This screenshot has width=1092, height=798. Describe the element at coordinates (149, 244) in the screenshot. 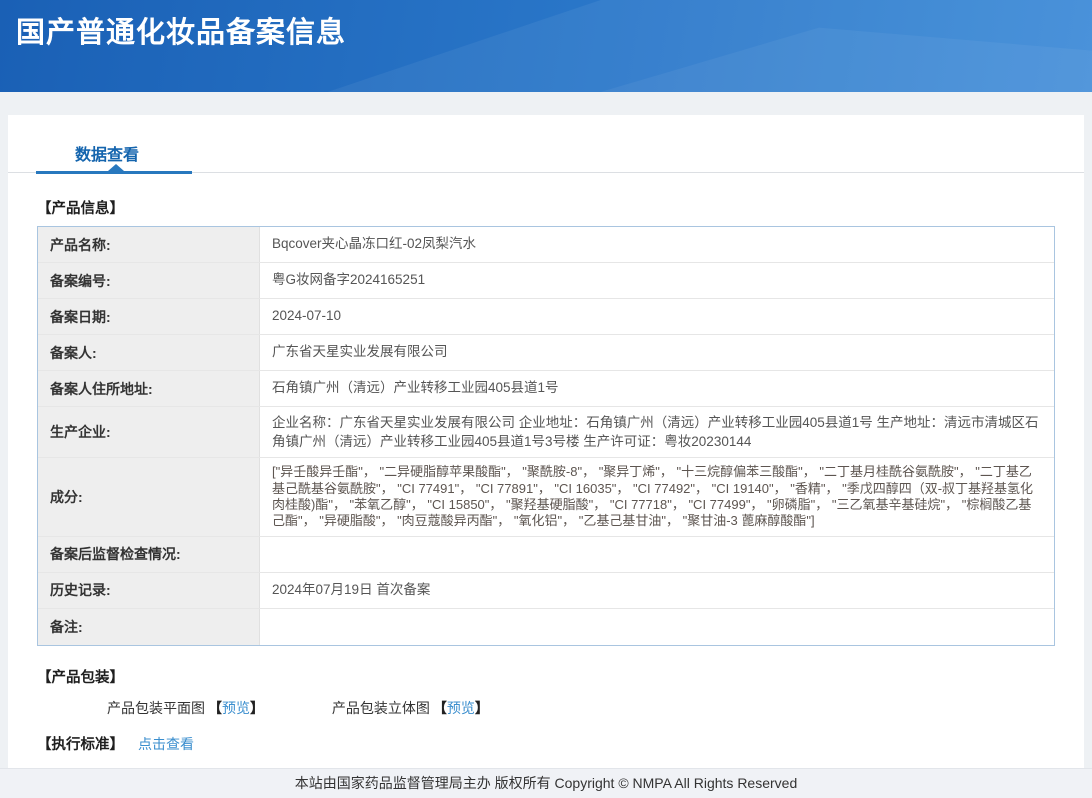

I see `row-label: 产品名称:` at that location.